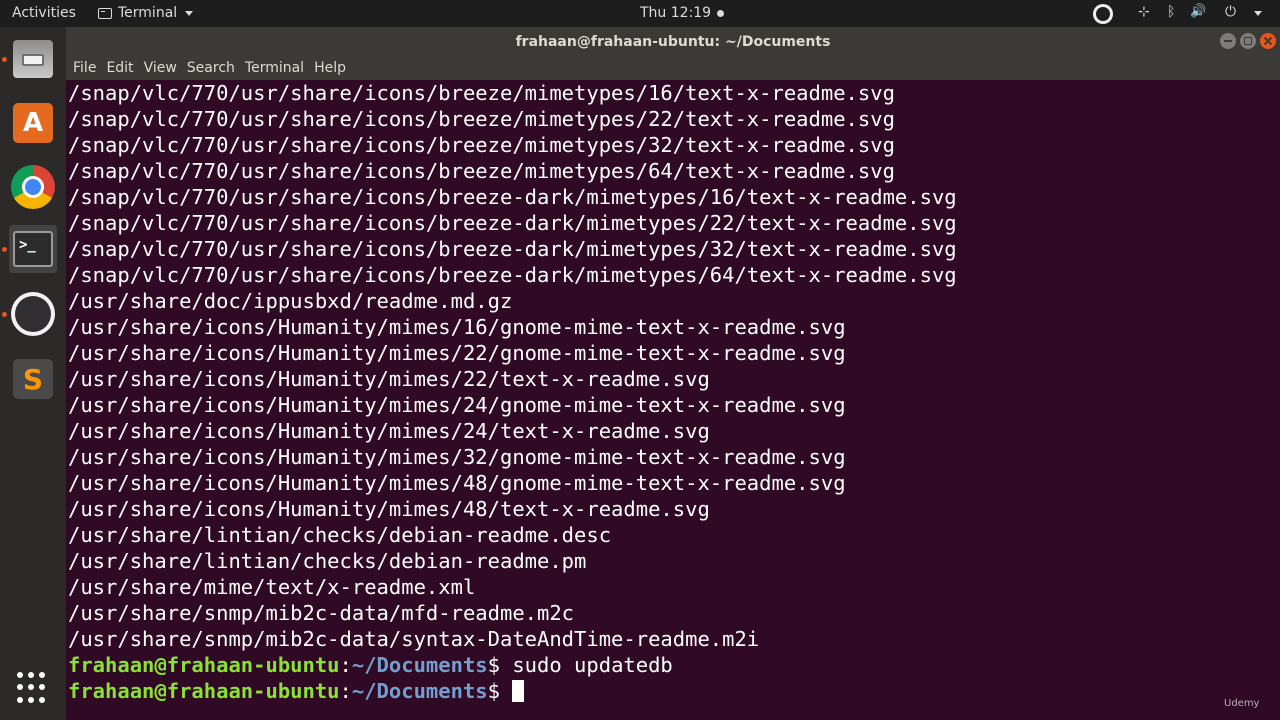 The height and width of the screenshot is (720, 1280). I want to click on window-title: frahaan@frahaan-ubuntu: ~/Documents, so click(673, 42).